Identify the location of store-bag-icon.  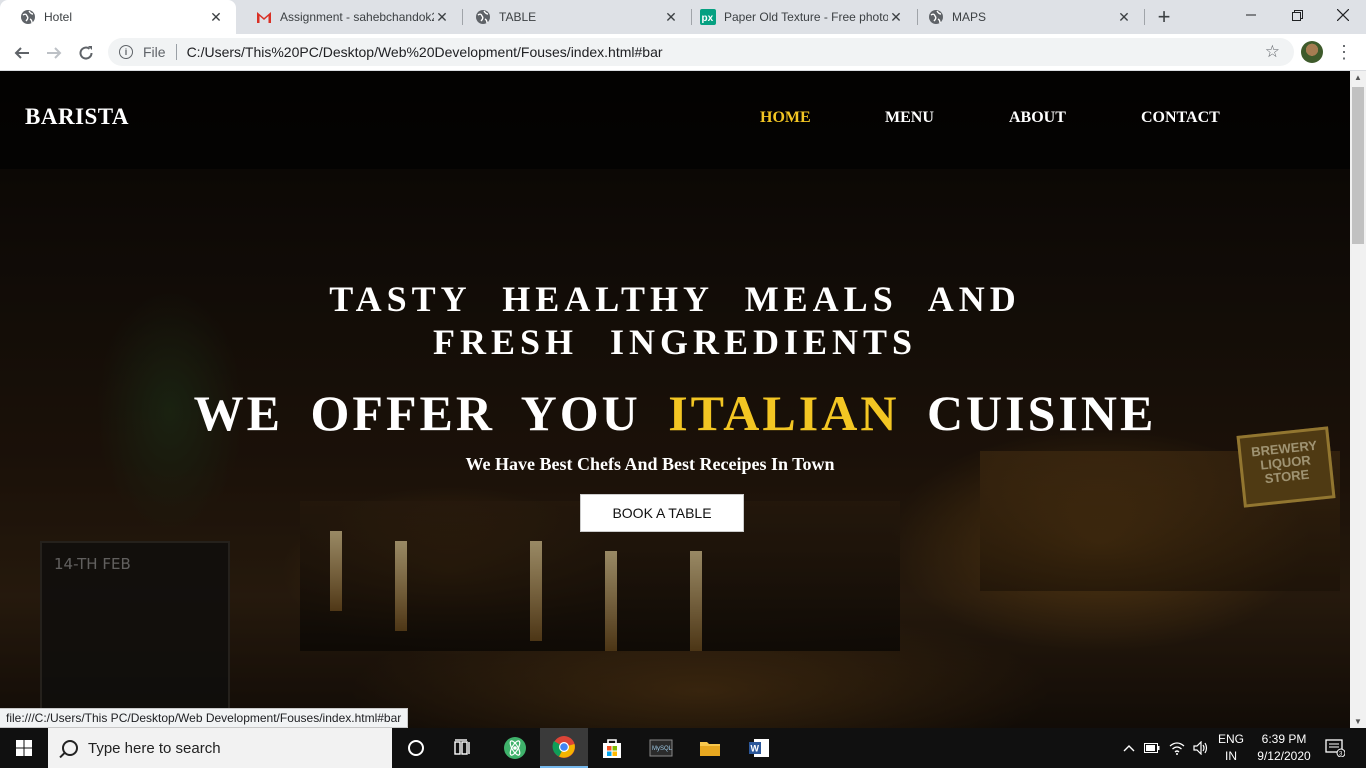
(612, 748).